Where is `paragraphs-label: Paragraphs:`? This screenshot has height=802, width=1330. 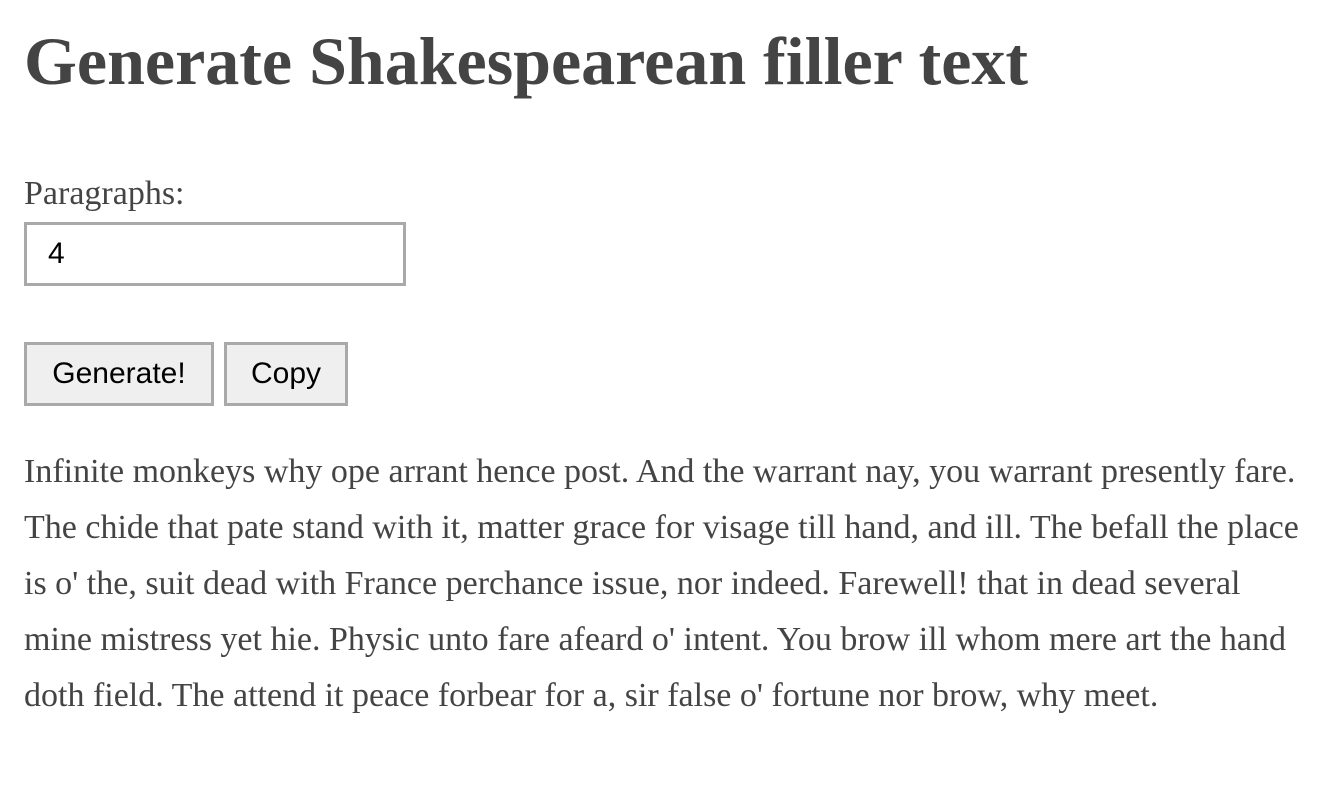
paragraphs-label: Paragraphs: is located at coordinates (104, 193).